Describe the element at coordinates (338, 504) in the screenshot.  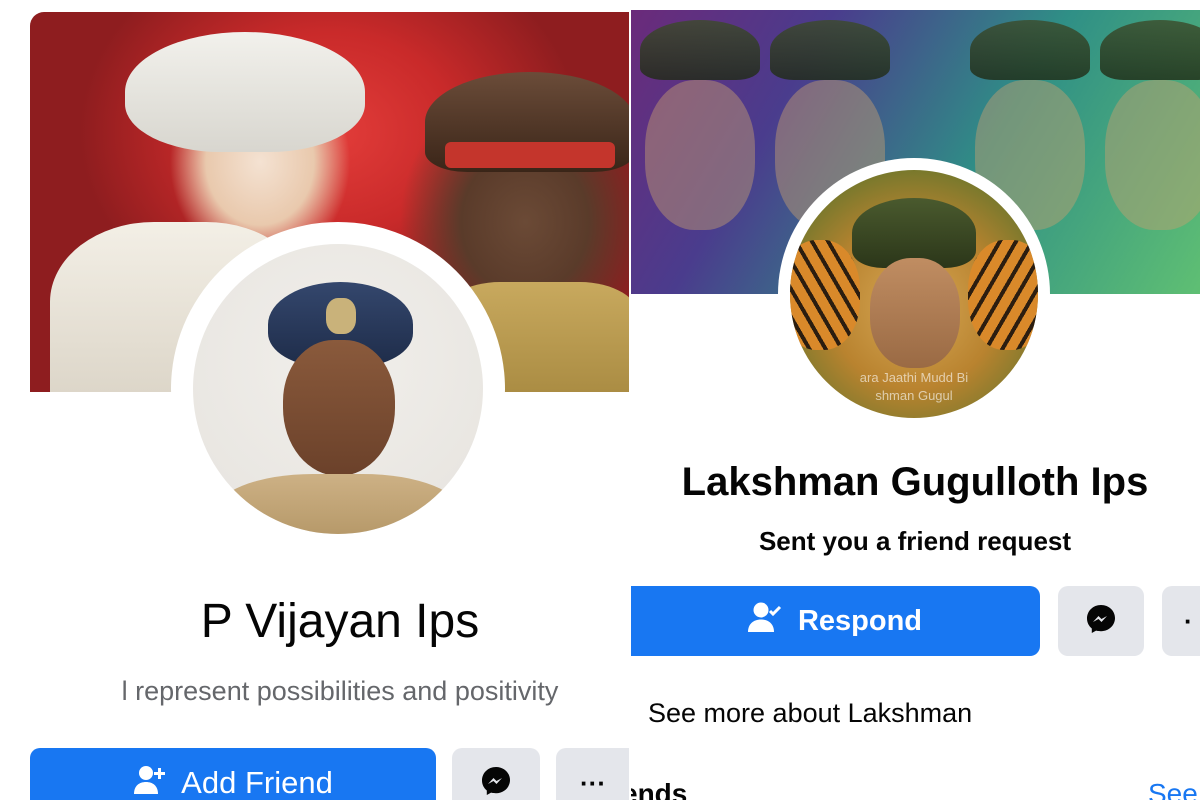
I see `avatar-uniform` at that location.